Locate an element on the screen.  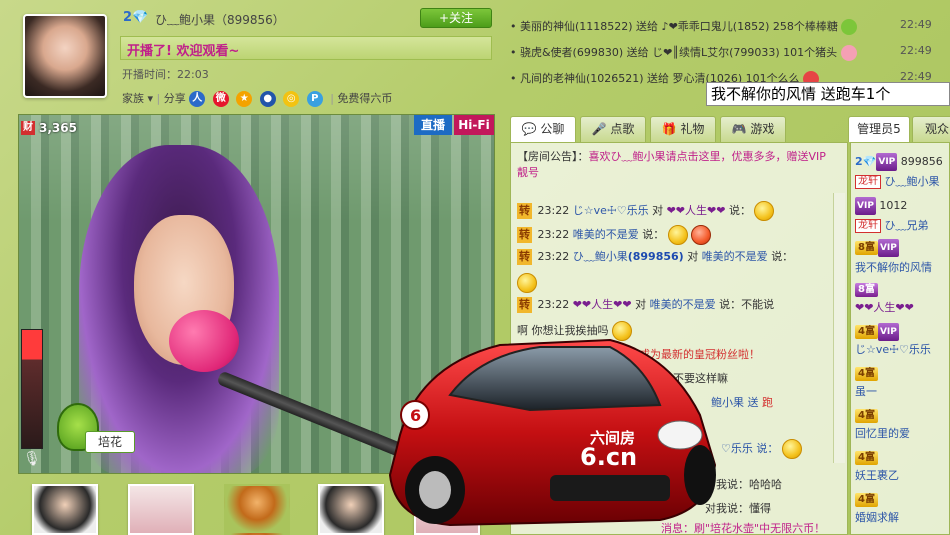
tab-audience: 观众 is located at coordinates (931, 129).